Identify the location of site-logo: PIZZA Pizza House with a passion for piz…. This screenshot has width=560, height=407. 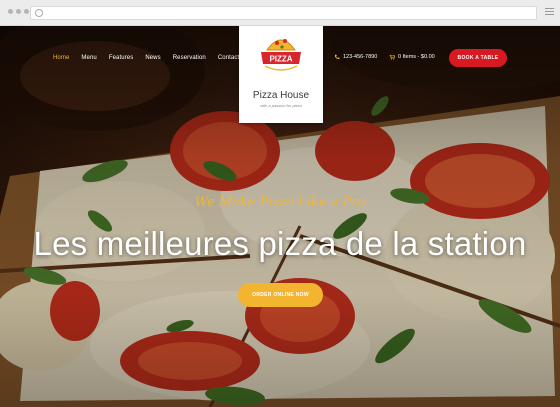
(281, 74).